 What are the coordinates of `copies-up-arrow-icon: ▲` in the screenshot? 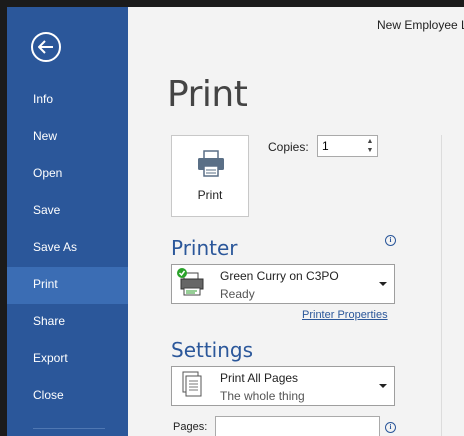 It's located at (370, 141).